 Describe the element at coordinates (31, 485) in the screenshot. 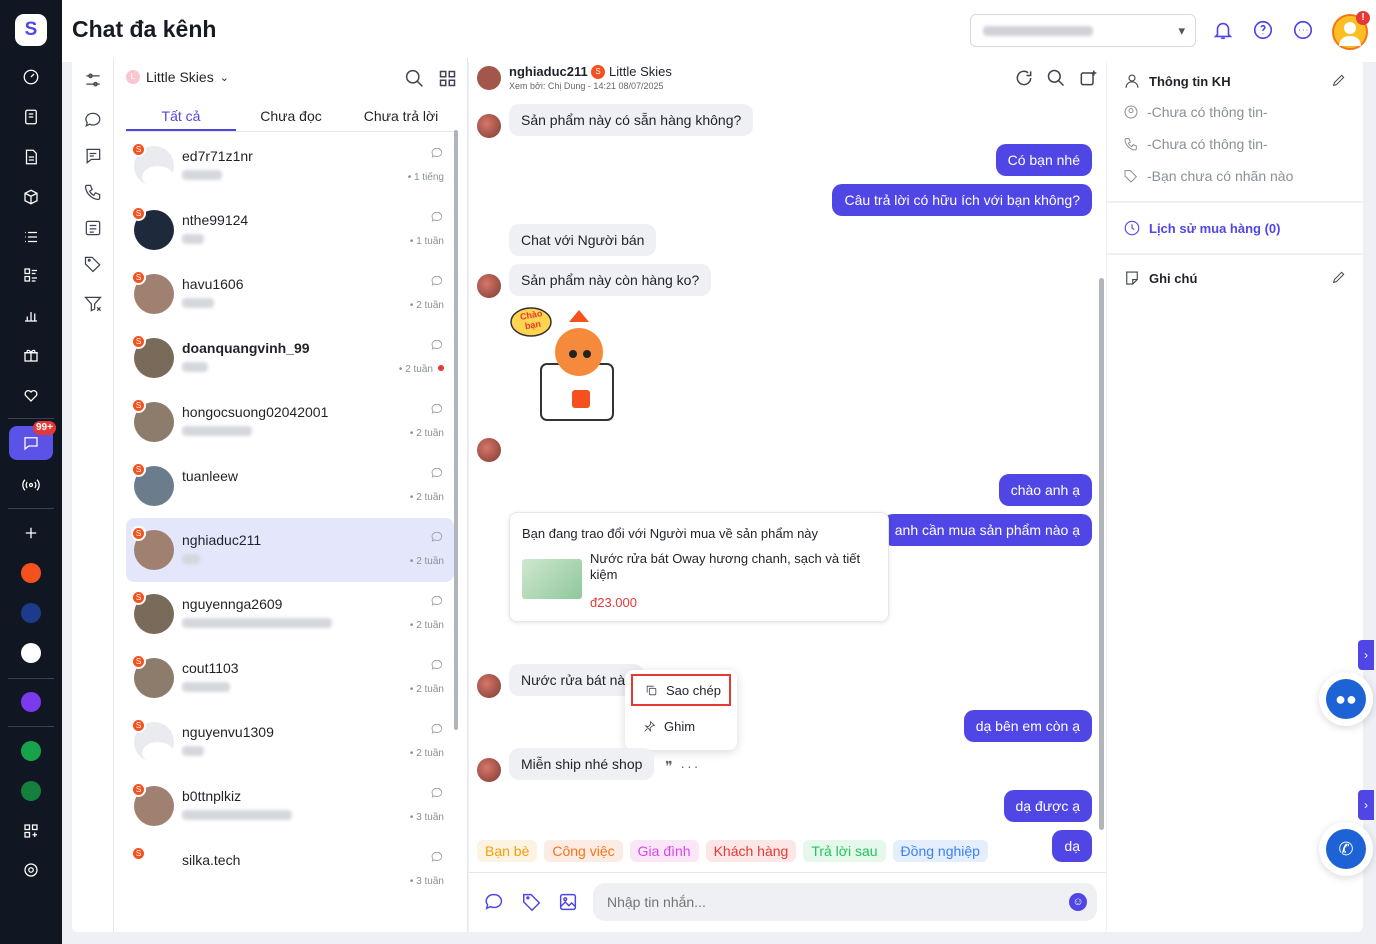

I see `broadcast-icon` at that location.